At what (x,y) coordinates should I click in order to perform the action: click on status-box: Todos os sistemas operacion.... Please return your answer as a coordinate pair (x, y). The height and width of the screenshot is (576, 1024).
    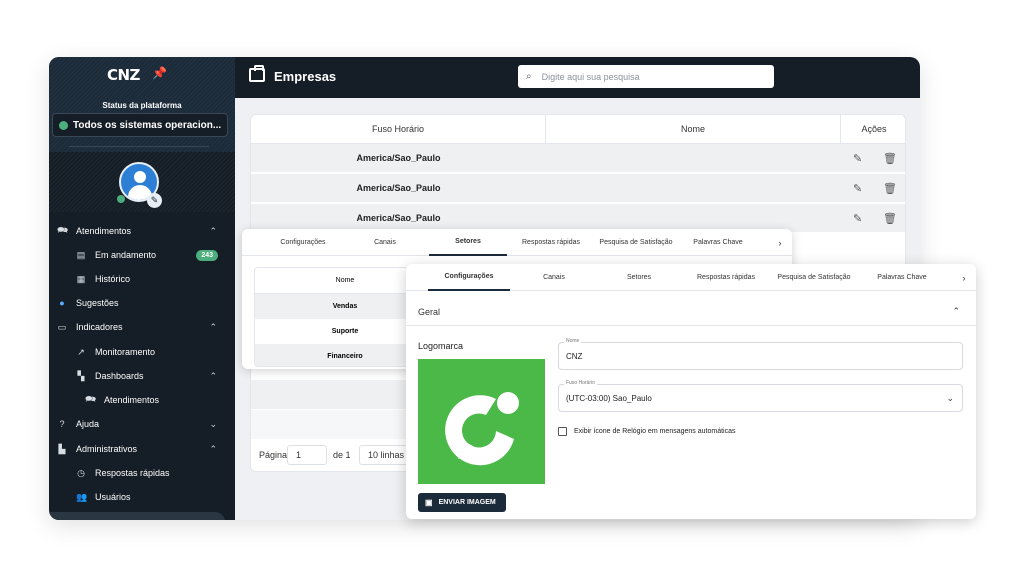
    Looking at the image, I should click on (140, 125).